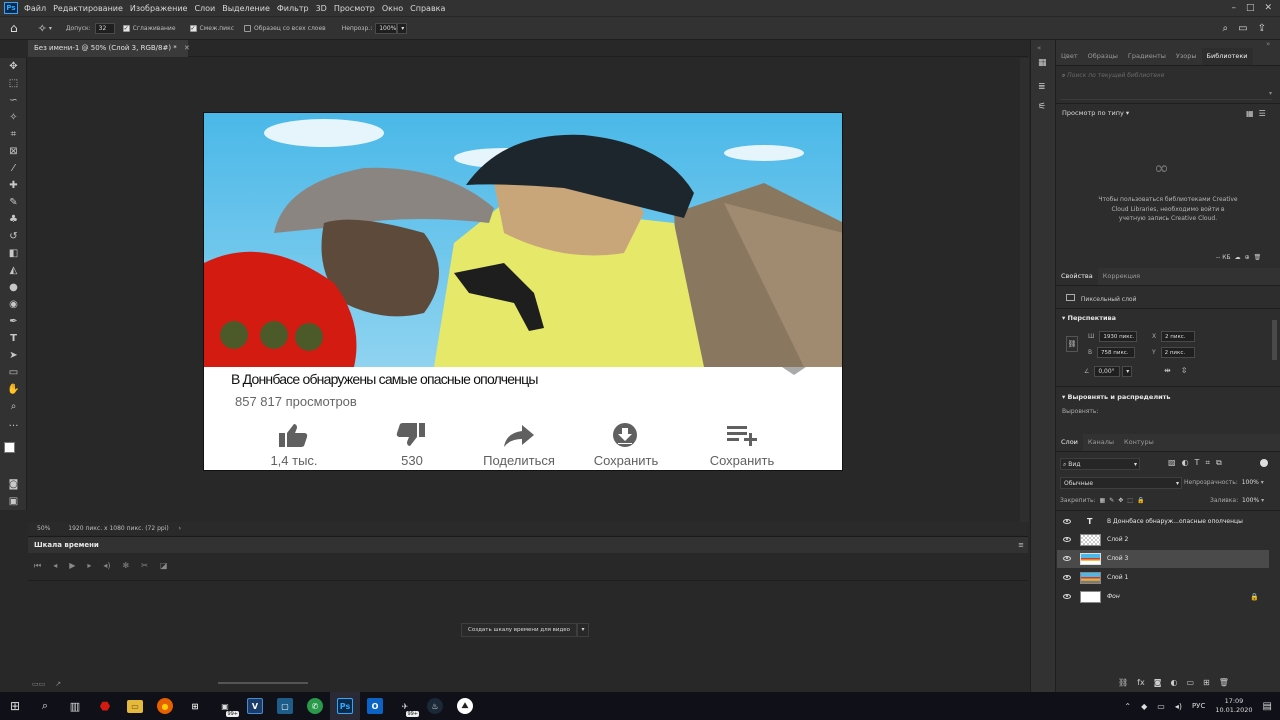 This screenshot has width=1280, height=720. I want to click on blur-tool-icon: ◉, so click(13, 305).